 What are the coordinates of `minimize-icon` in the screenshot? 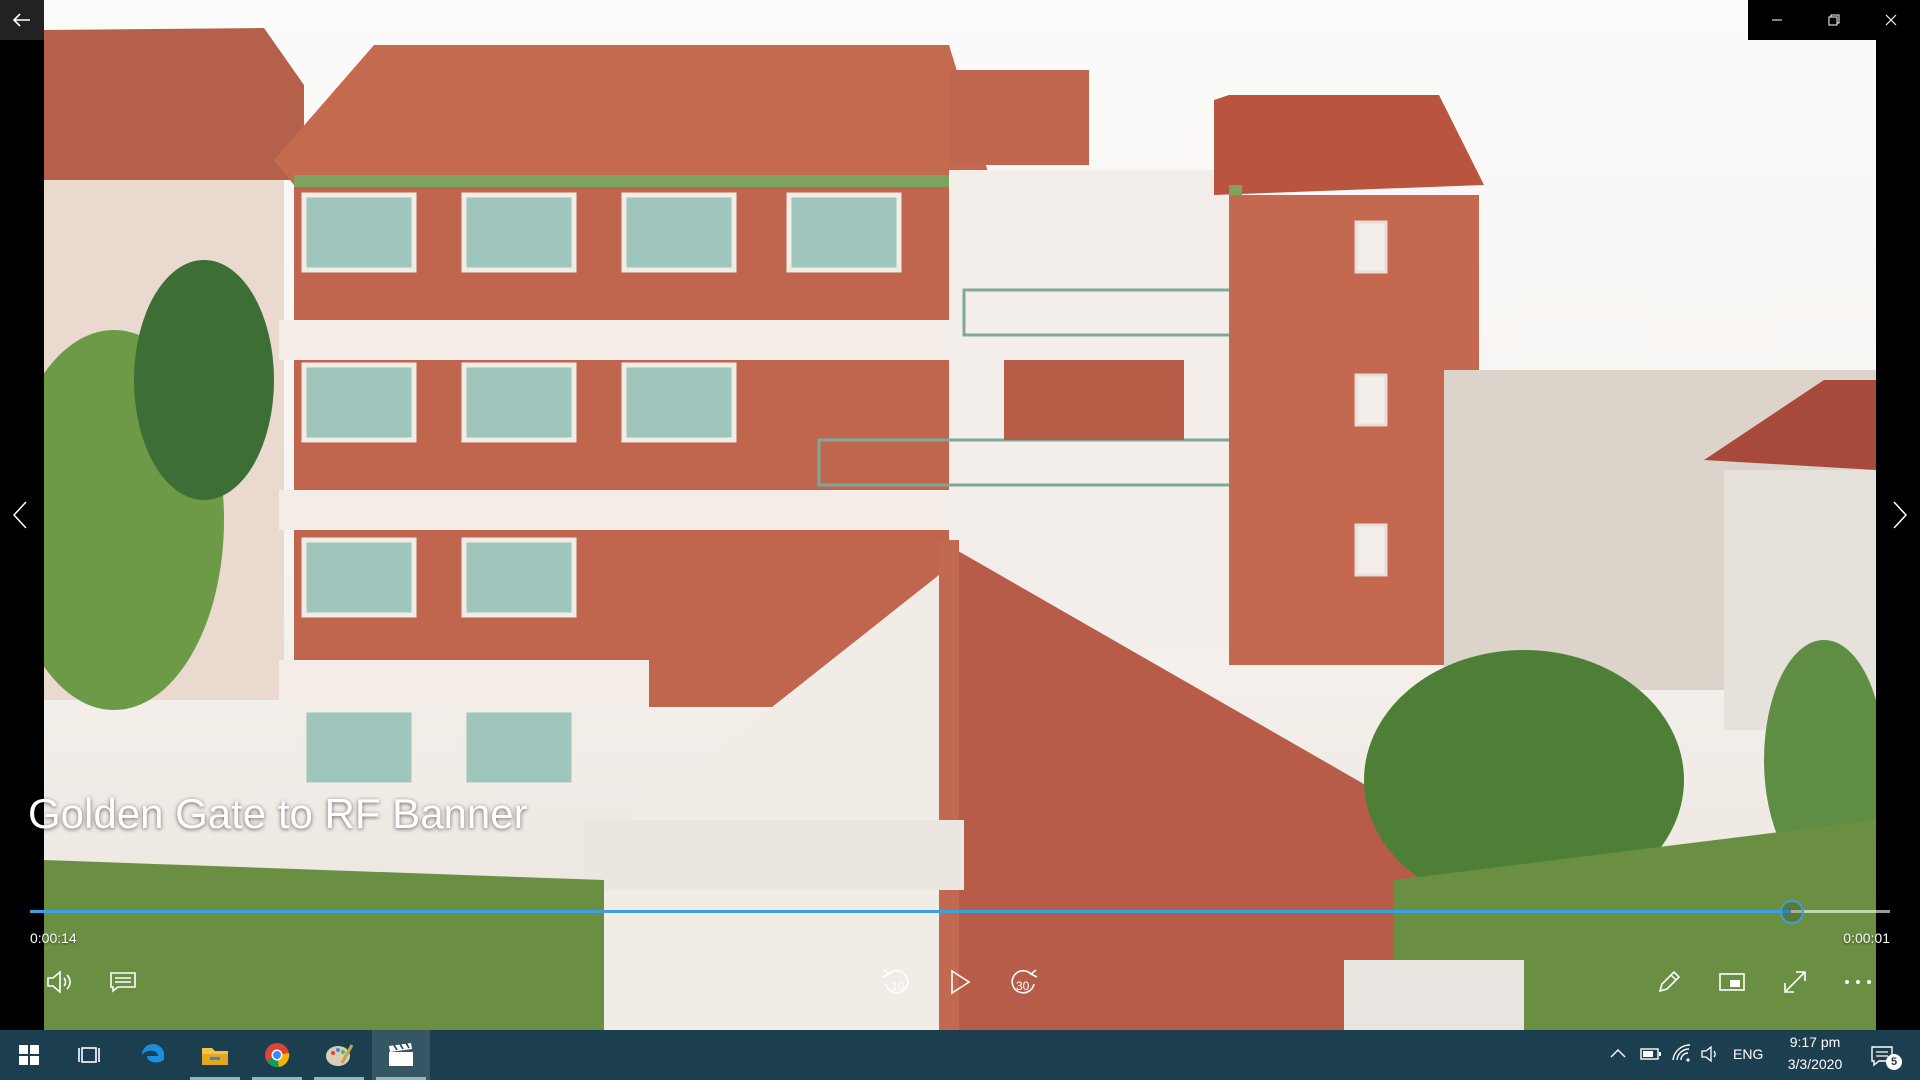 It's located at (1777, 20).